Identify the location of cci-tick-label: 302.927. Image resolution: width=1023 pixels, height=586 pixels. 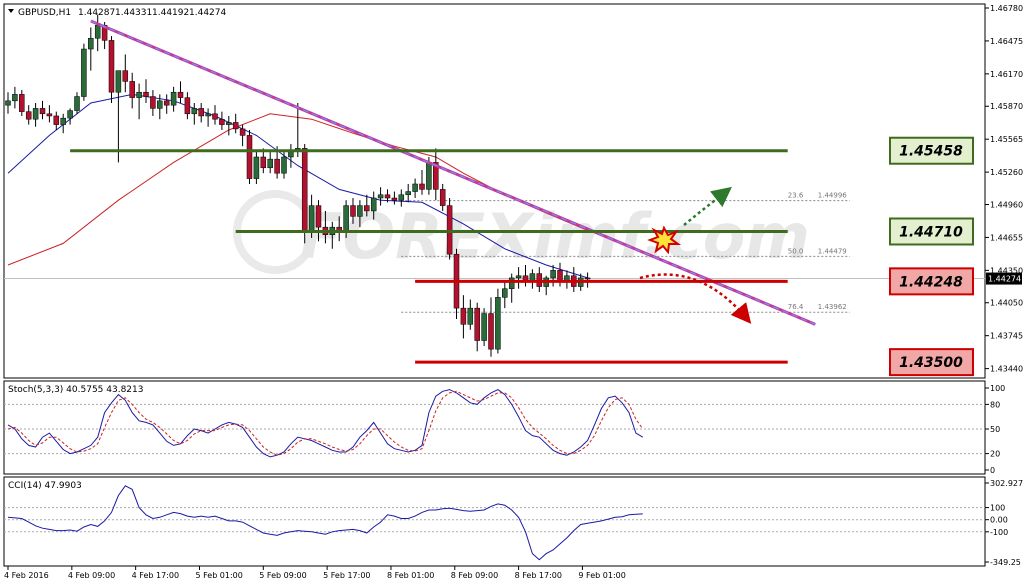
(1006, 483).